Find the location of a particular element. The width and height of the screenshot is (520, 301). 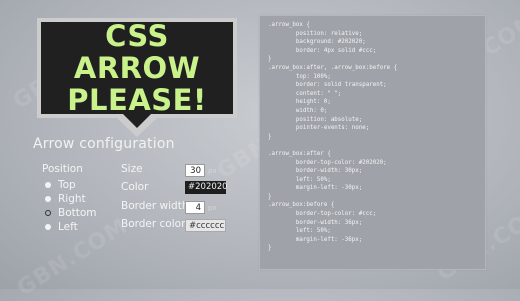

size-unit: px is located at coordinates (212, 171).